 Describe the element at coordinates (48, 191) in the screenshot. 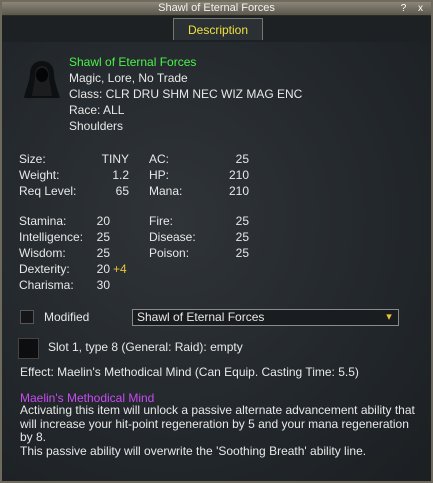

I see `req-level-label: Req Level:` at that location.